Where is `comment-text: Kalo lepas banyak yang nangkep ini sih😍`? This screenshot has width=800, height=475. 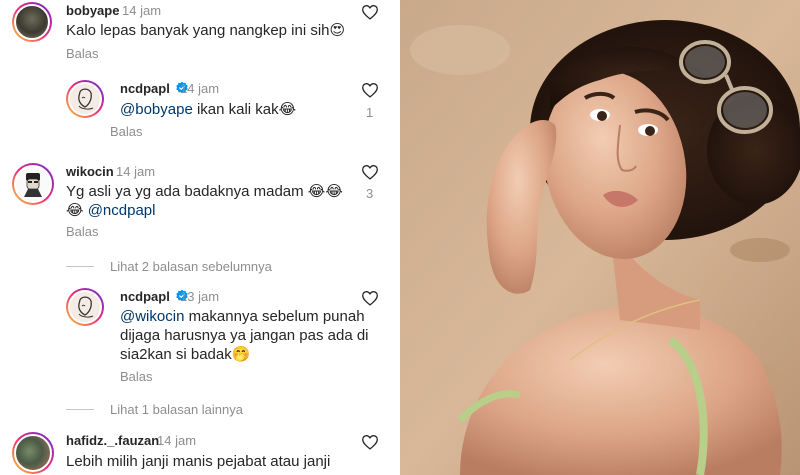
comment-text: Kalo lepas banyak yang nangkep ini sih😍 is located at coordinates (206, 30).